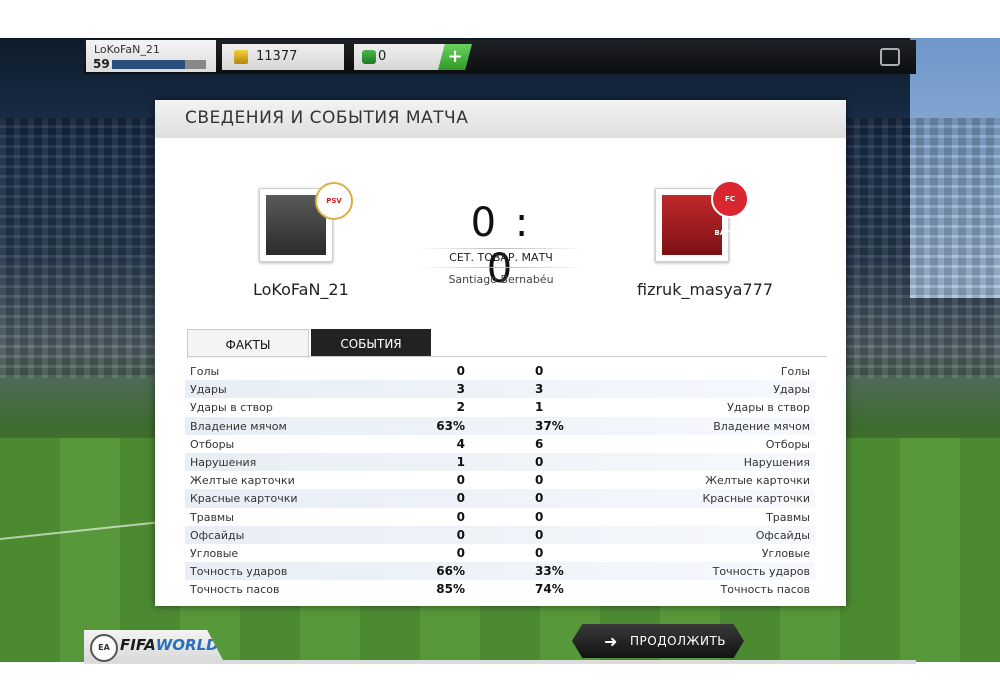 The image size is (1000, 700). I want to click on stat-label-away: Владение мячом, so click(761, 426).